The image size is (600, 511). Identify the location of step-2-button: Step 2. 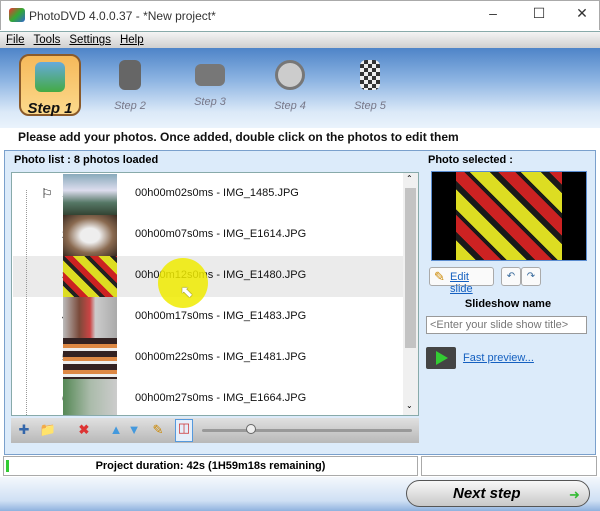
(130, 85).